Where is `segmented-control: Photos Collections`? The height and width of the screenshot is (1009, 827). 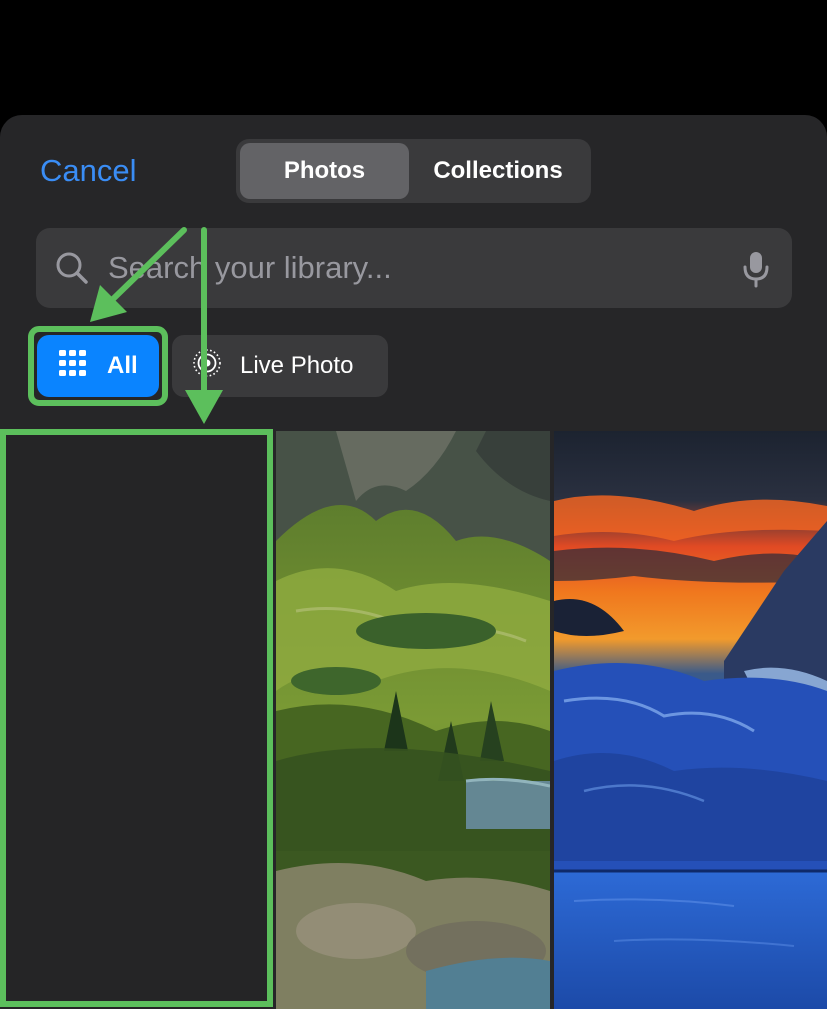
segmented-control: Photos Collections is located at coordinates (413, 171).